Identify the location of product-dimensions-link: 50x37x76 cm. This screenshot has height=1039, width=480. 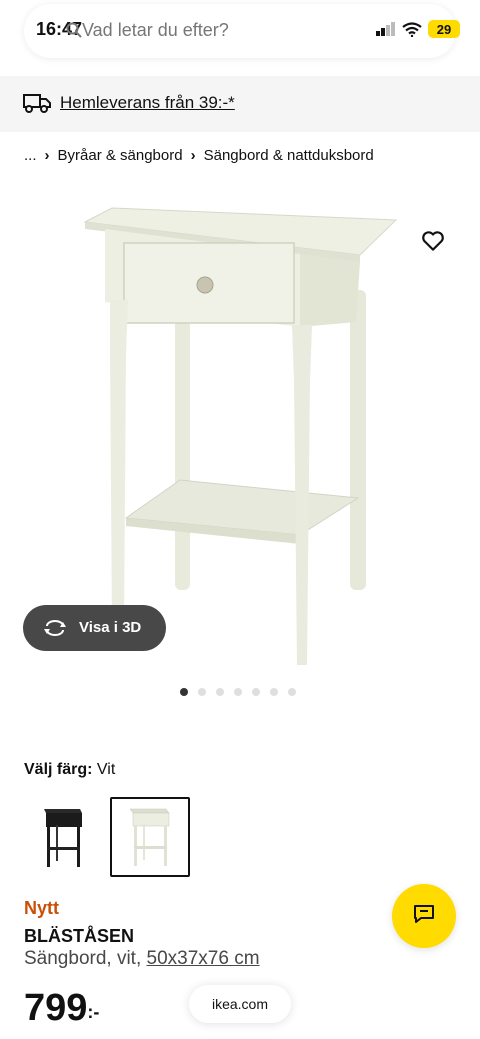
(203, 958).